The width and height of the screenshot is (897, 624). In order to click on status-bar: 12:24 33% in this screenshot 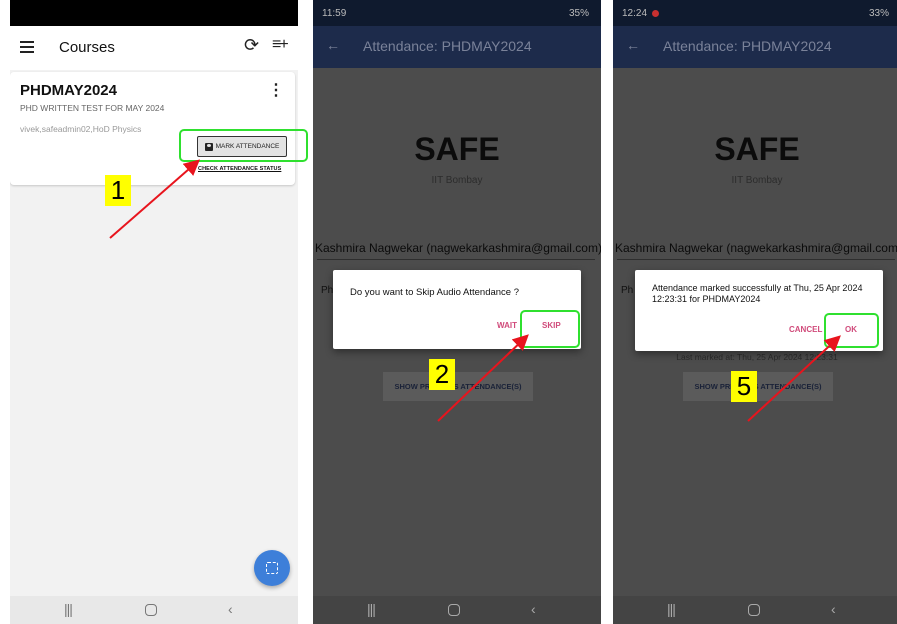, I will do `click(755, 13)`.